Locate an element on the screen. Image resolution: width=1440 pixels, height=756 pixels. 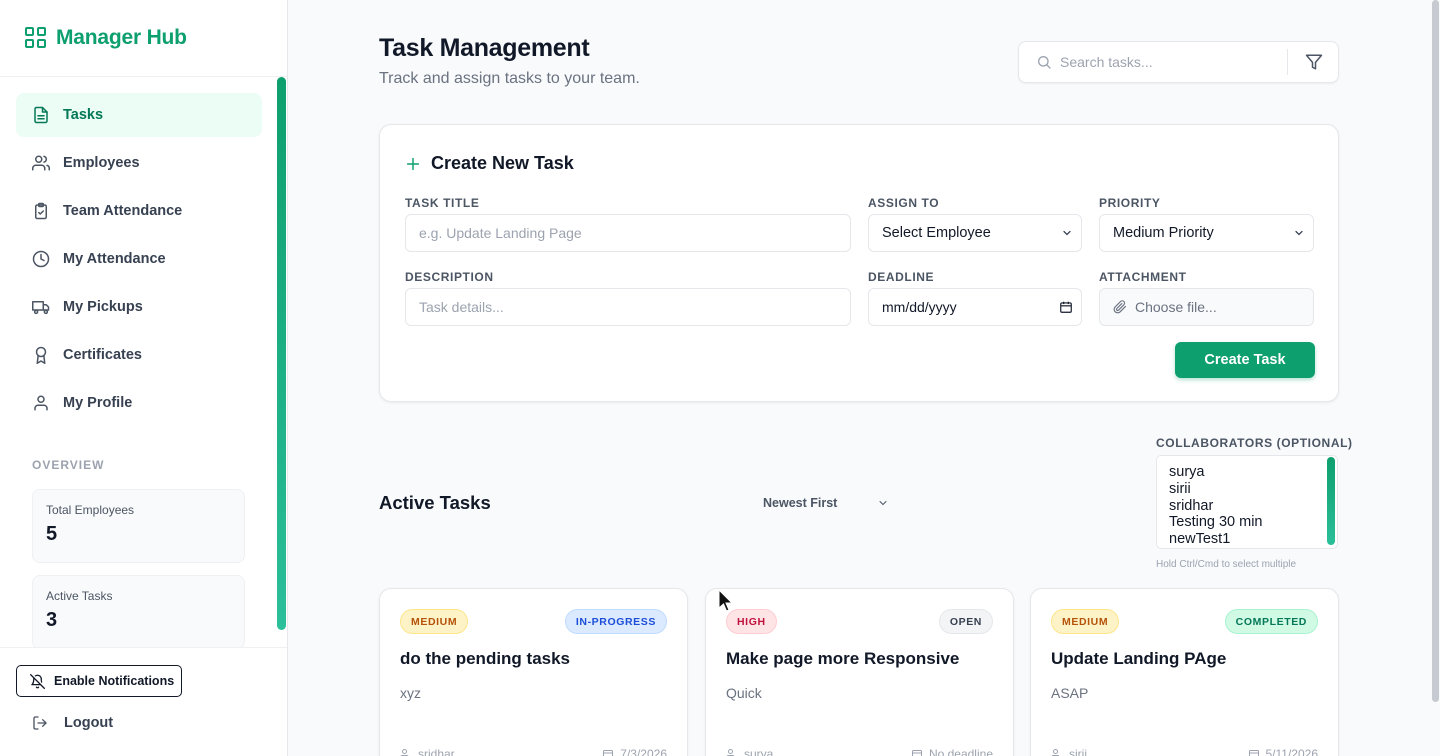
attachment-label: ATTACHMENT is located at coordinates (1143, 277).